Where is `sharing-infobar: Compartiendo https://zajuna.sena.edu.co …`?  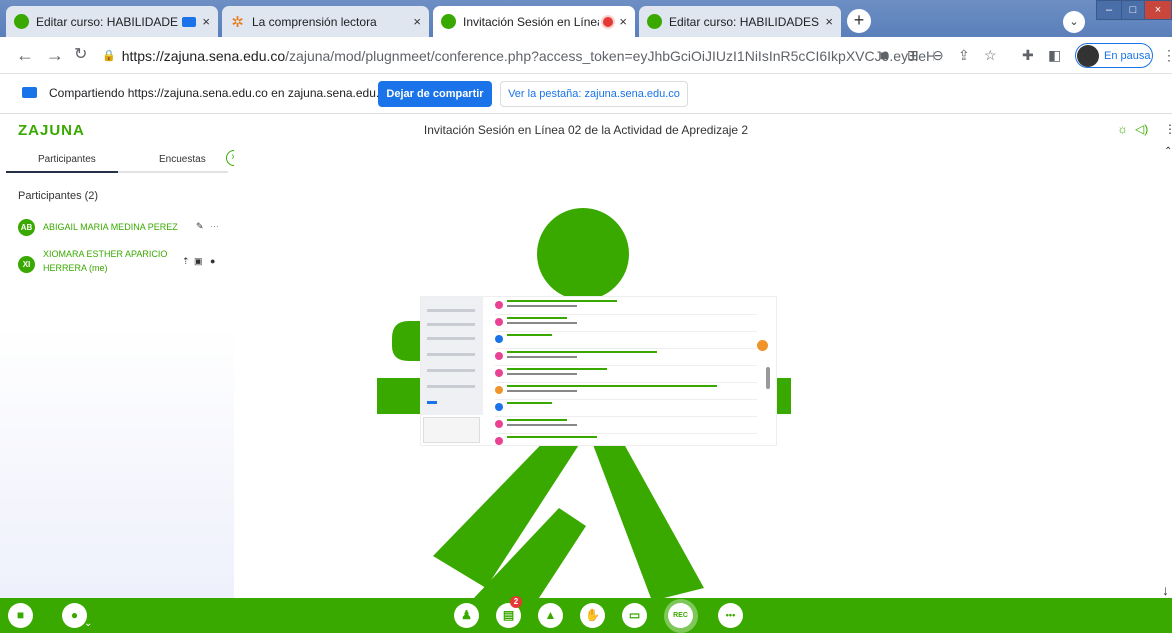 sharing-infobar: Compartiendo https://zajuna.sena.edu.co … is located at coordinates (586, 94).